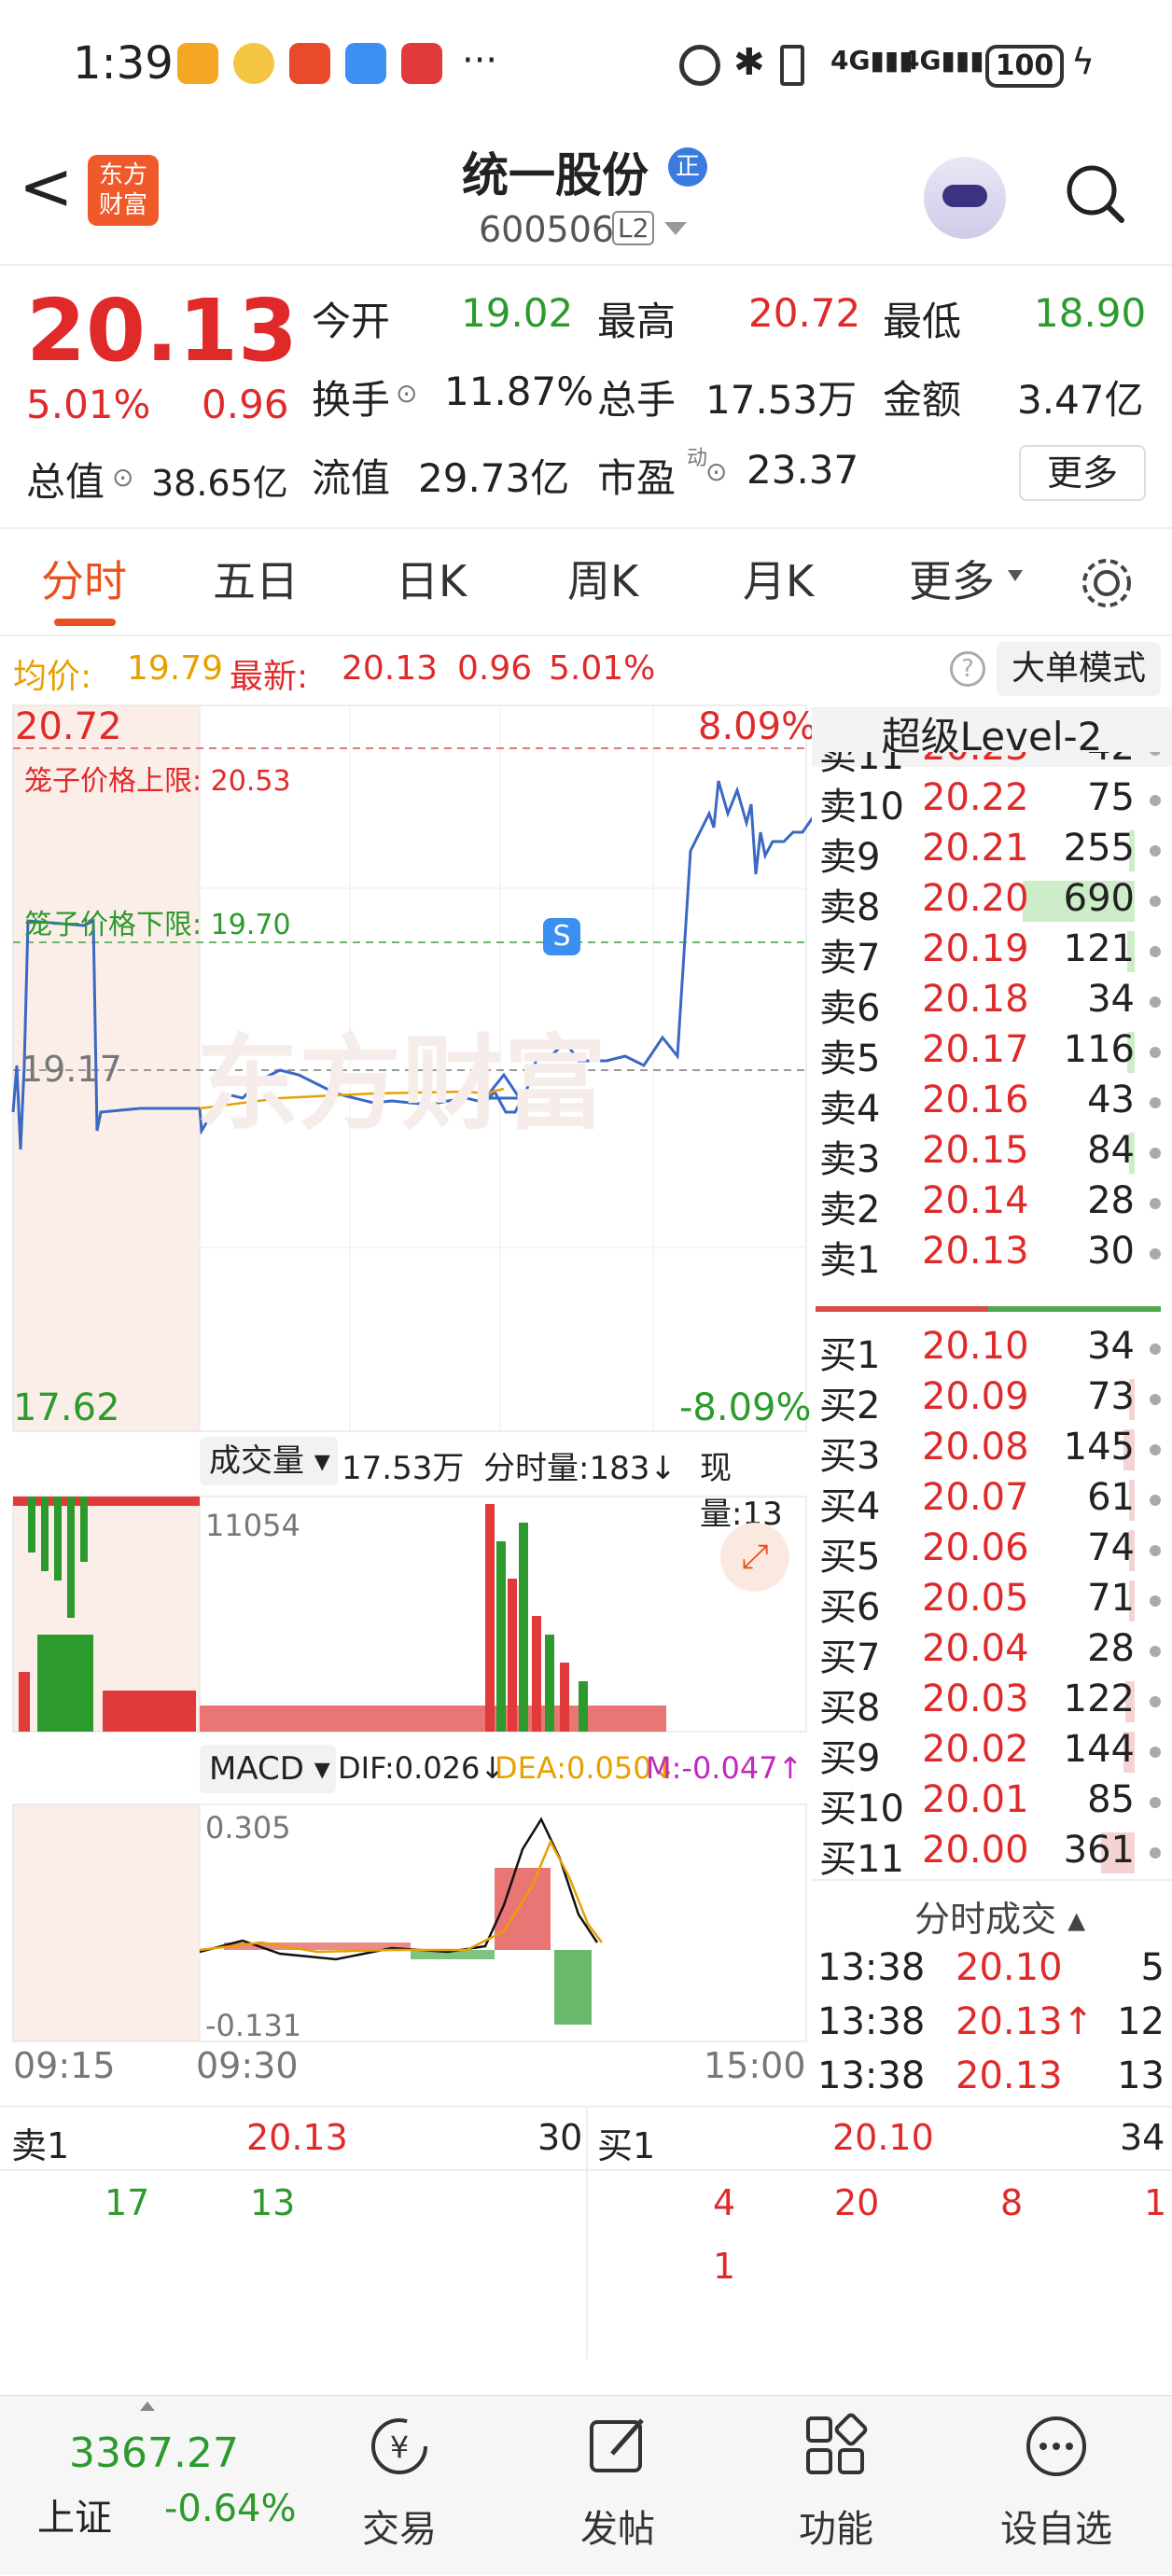 Image resolution: width=1172 pixels, height=2576 pixels. I want to click on nav-post: 发帖, so click(617, 2486).